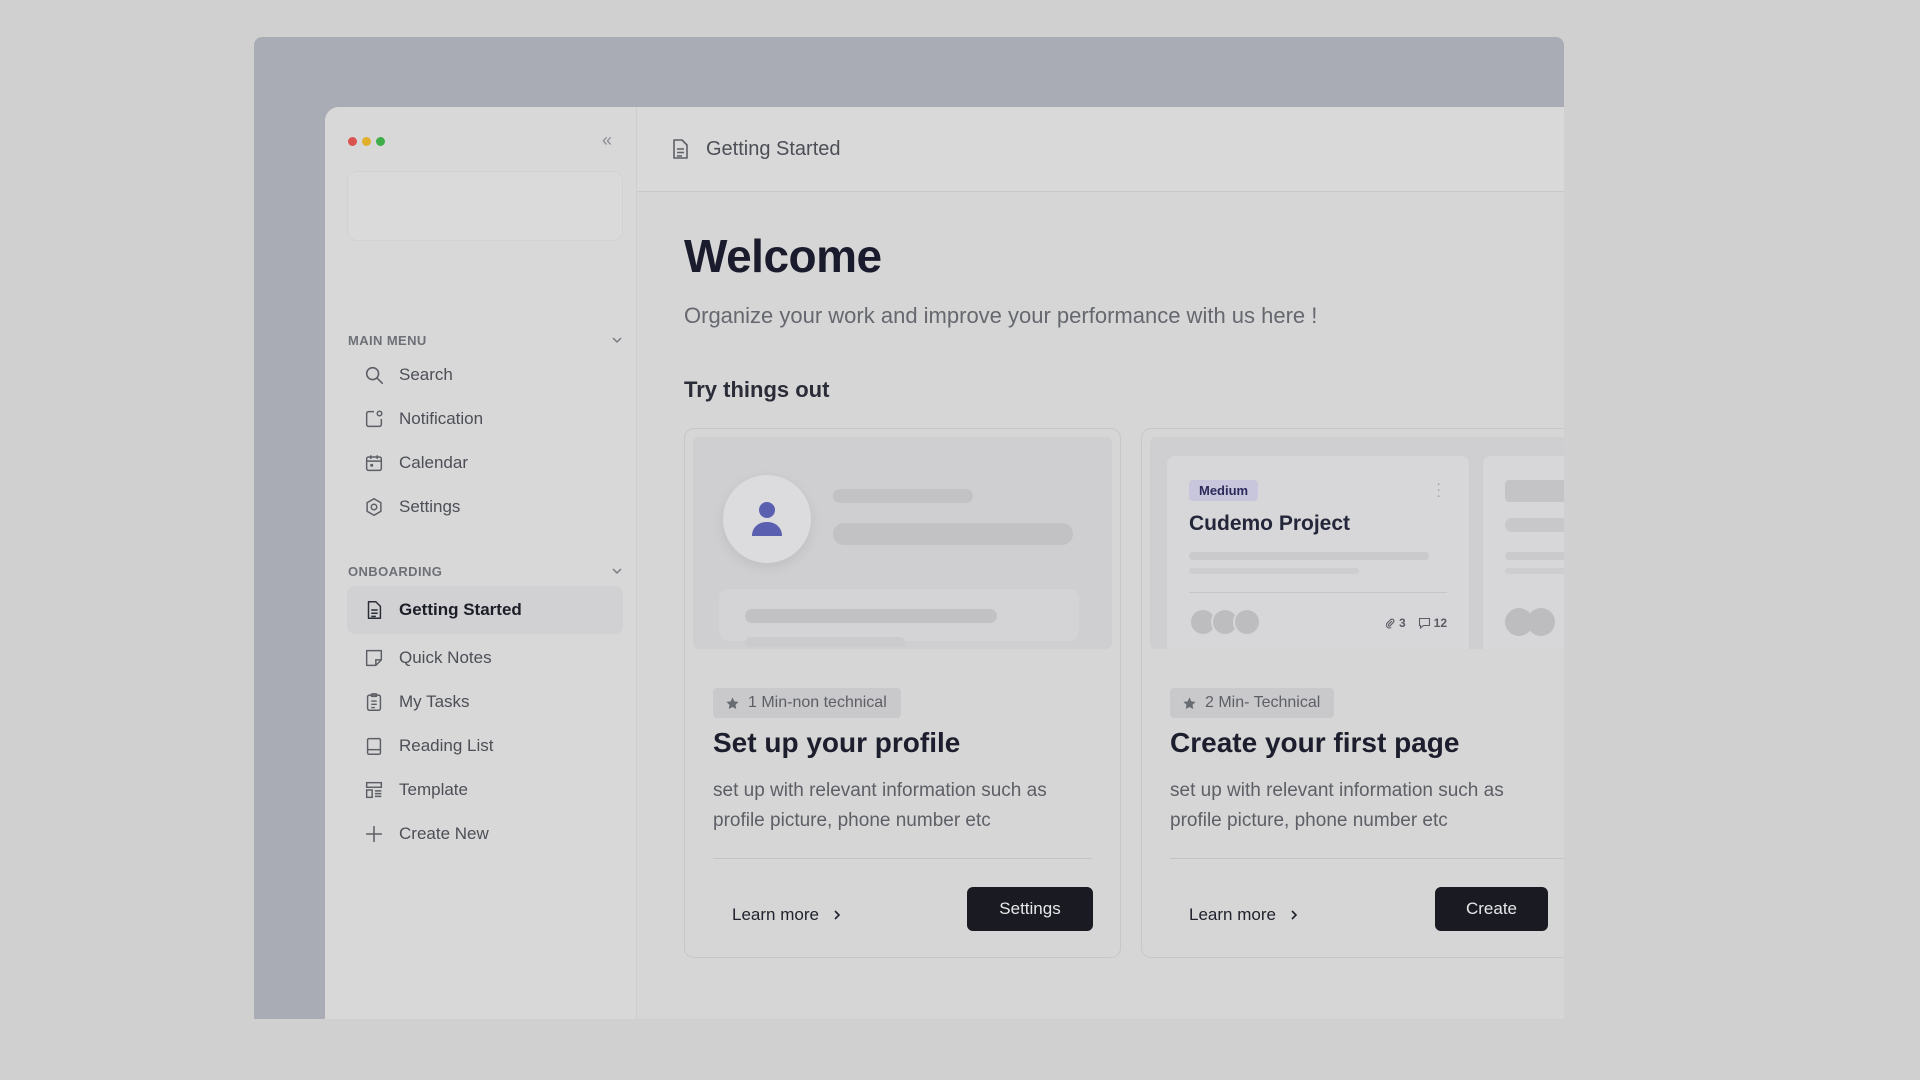 This screenshot has height=1080, width=1920. Describe the element at coordinates (441, 418) in the screenshot. I see `sidebar-item-label: Notification` at that location.